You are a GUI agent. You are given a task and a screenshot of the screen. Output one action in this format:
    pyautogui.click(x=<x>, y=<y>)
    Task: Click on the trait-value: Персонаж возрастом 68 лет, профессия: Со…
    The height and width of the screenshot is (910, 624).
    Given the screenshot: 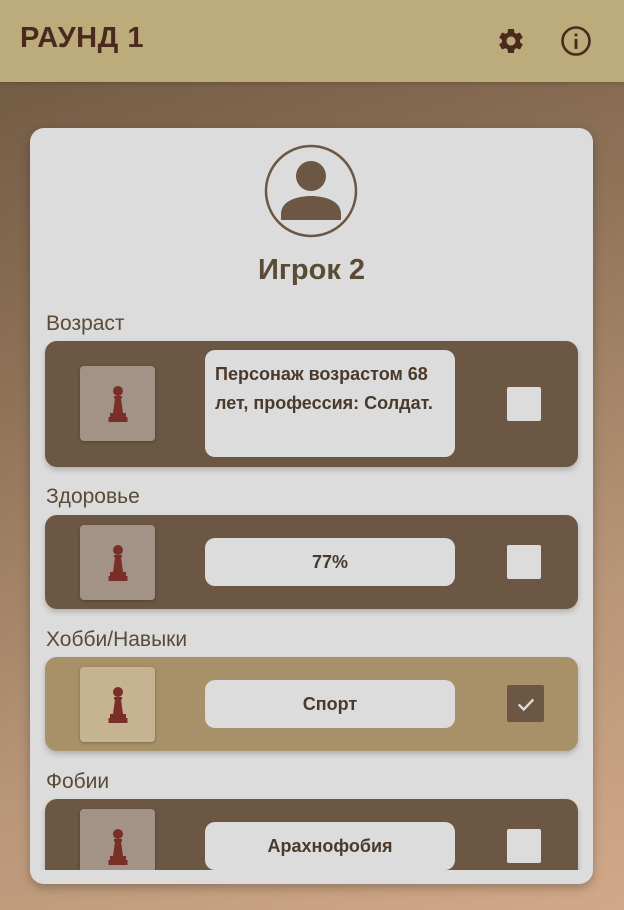 What is the action you would take?
    pyautogui.click(x=330, y=403)
    